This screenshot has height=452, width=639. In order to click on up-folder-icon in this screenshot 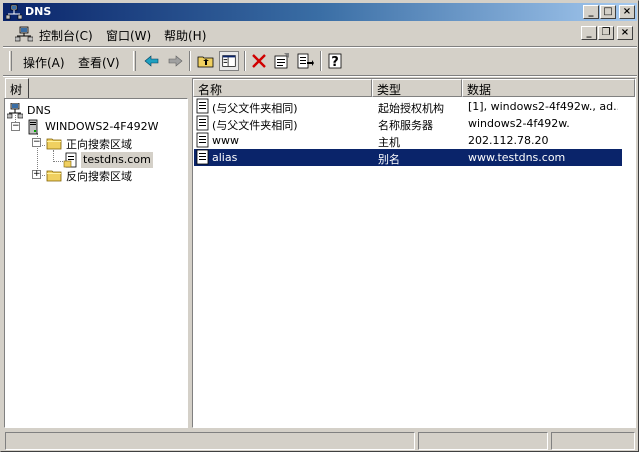, I will do `click(206, 61)`.